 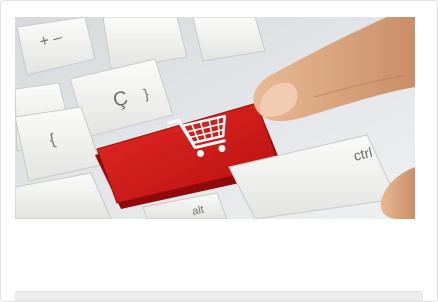 I want to click on card-footer, so click(x=219, y=296).